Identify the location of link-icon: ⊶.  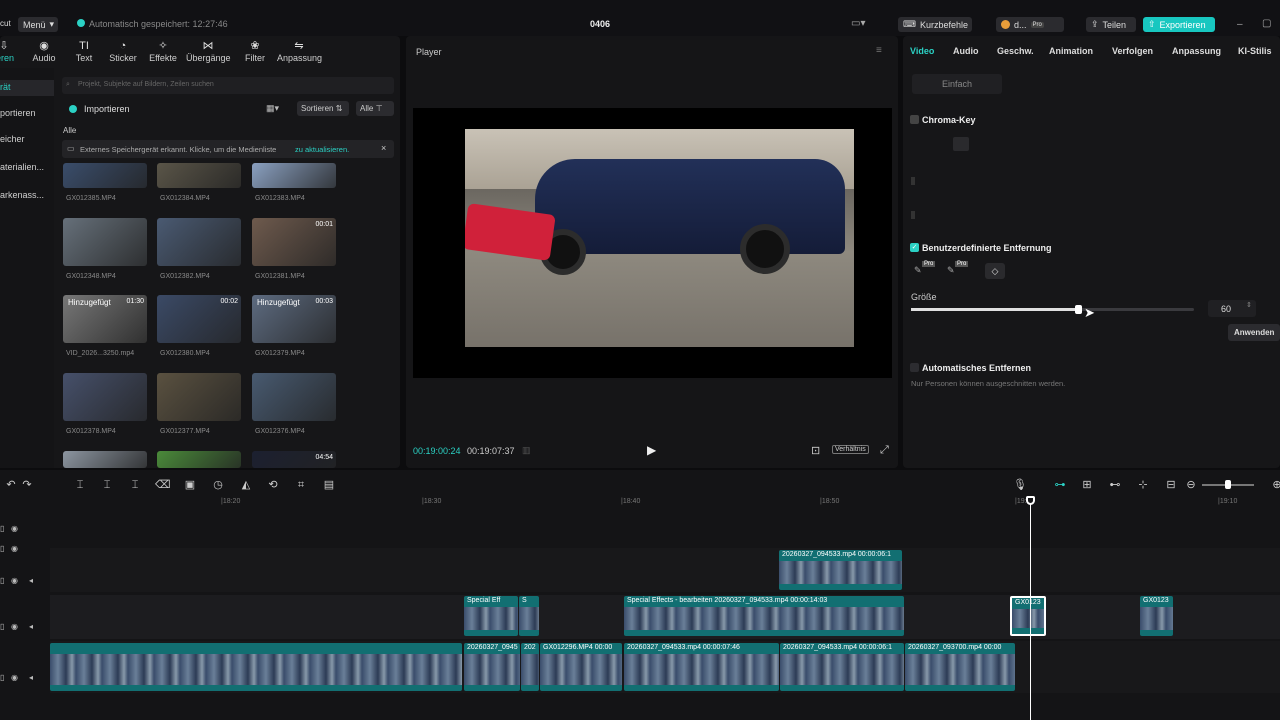
(1060, 485).